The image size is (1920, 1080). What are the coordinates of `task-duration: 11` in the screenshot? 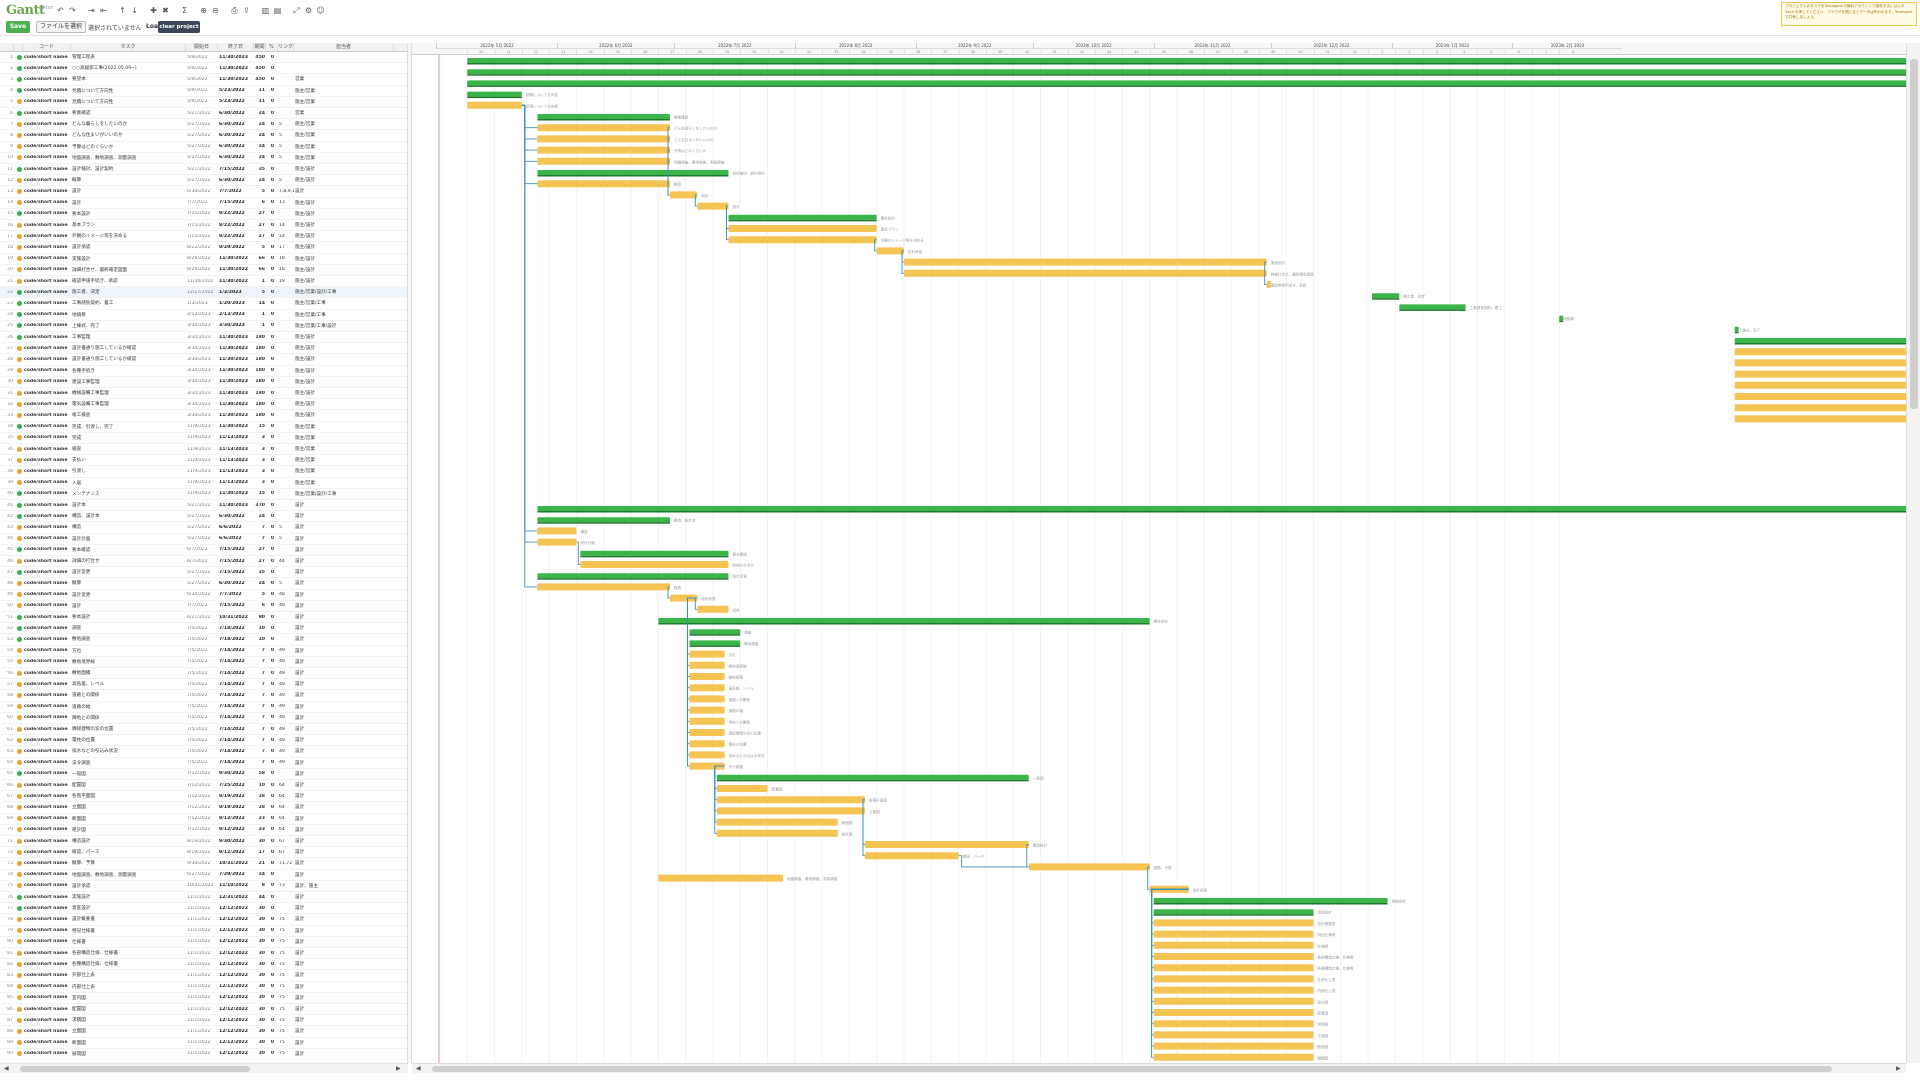 It's located at (260, 101).